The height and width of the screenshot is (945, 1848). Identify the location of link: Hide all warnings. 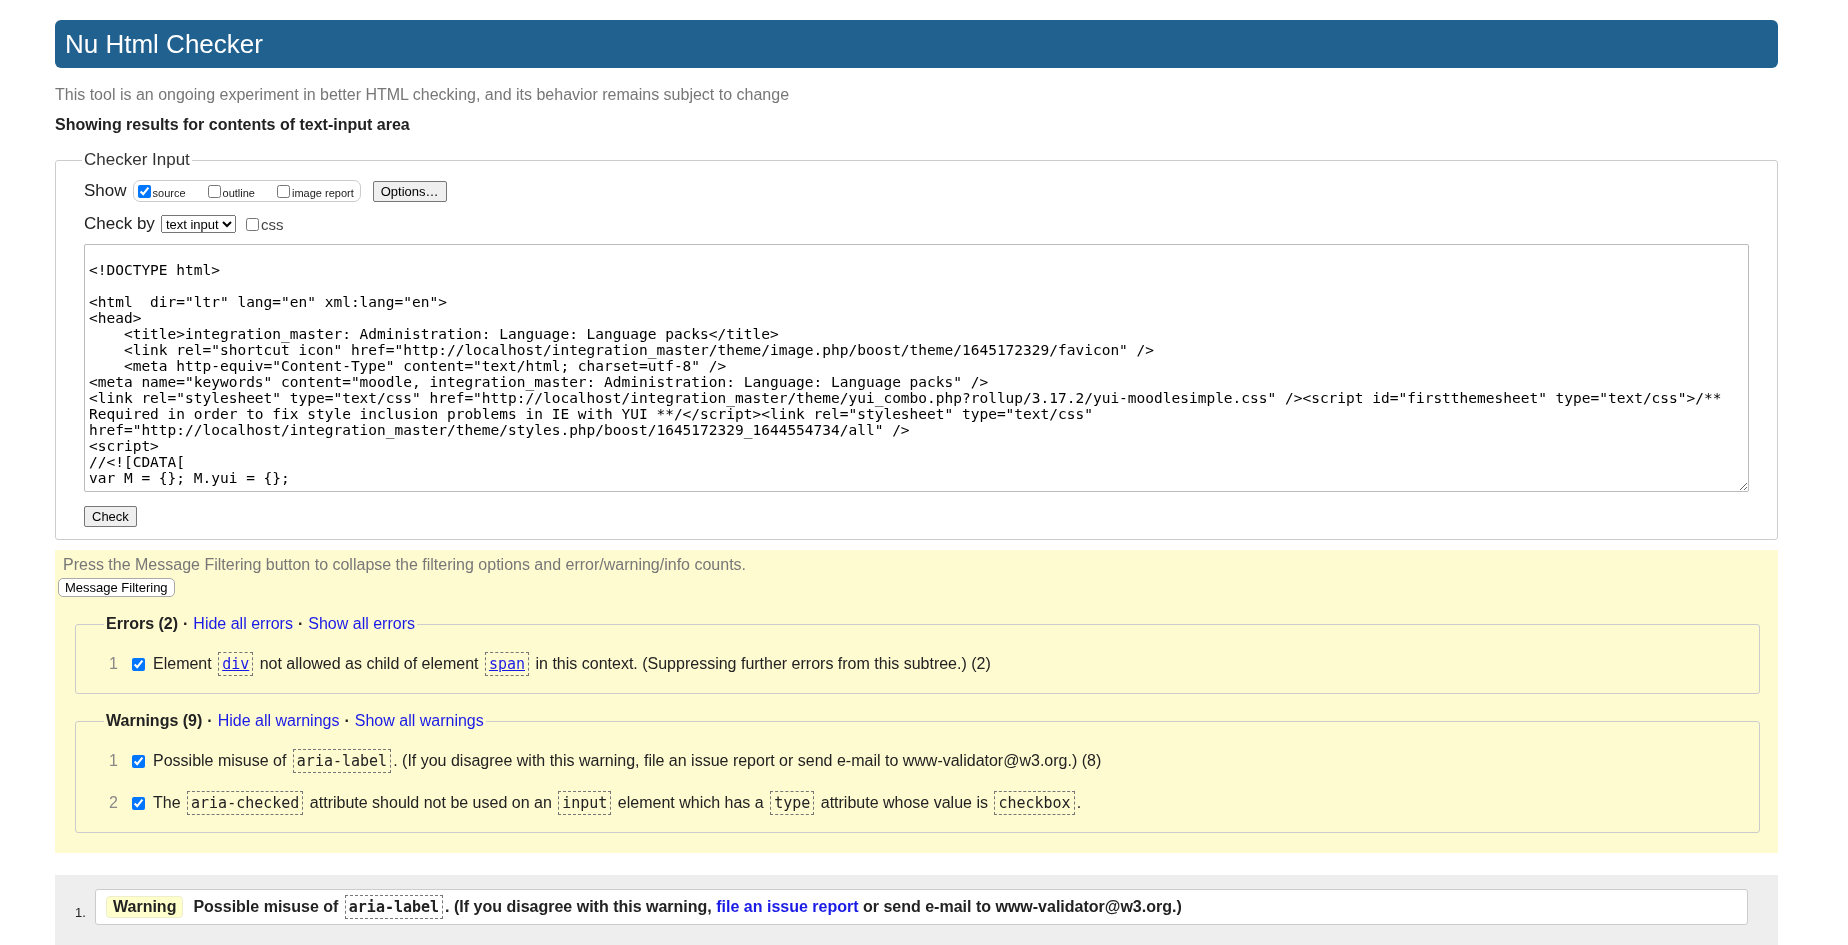
(278, 720).